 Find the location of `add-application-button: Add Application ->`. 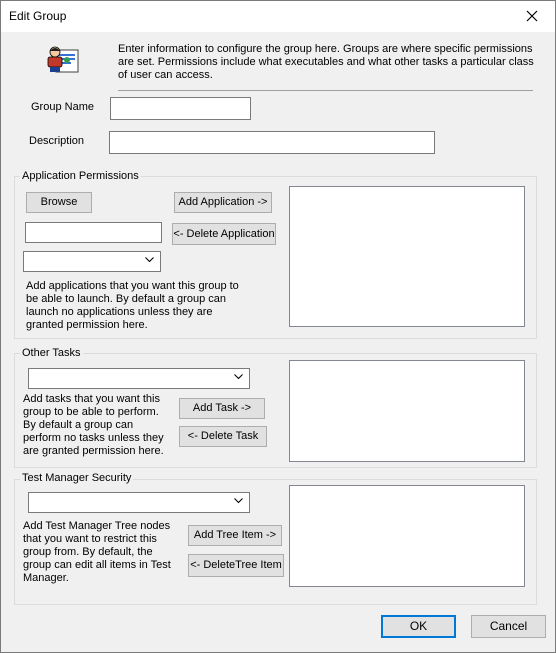

add-application-button: Add Application -> is located at coordinates (223, 202).